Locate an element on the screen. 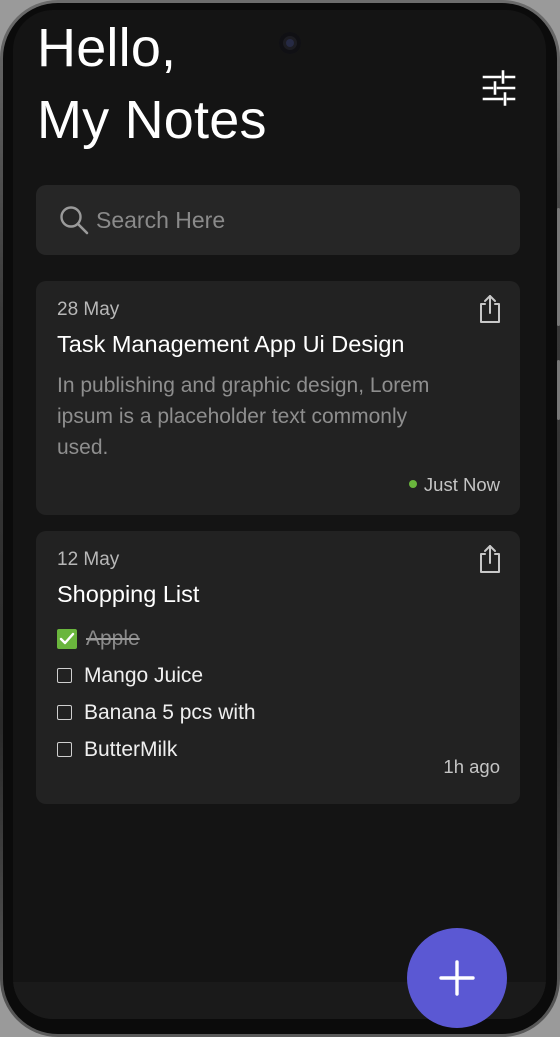 This screenshot has height=1037, width=560. checklist-label: Banana 5 pcs with is located at coordinates (170, 712).